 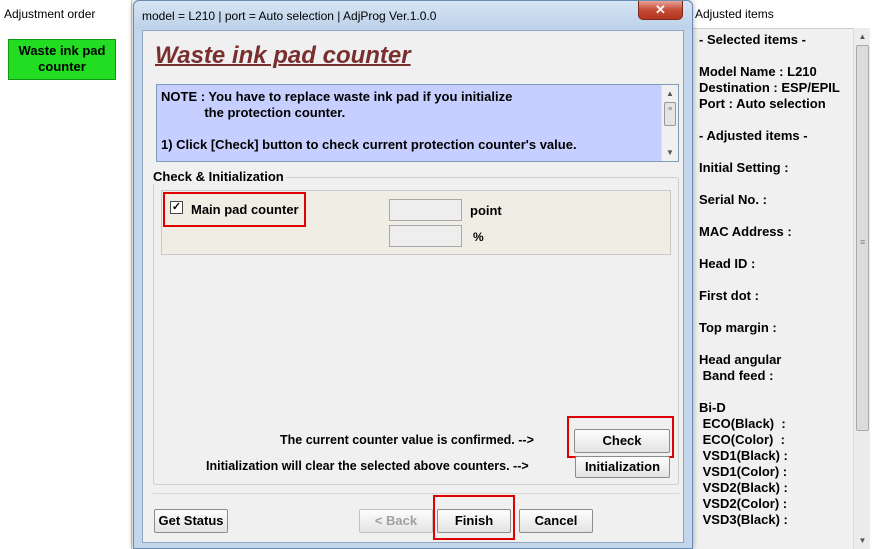 I want to click on adjusted-items-line: Bi-D, so click(x=712, y=407).